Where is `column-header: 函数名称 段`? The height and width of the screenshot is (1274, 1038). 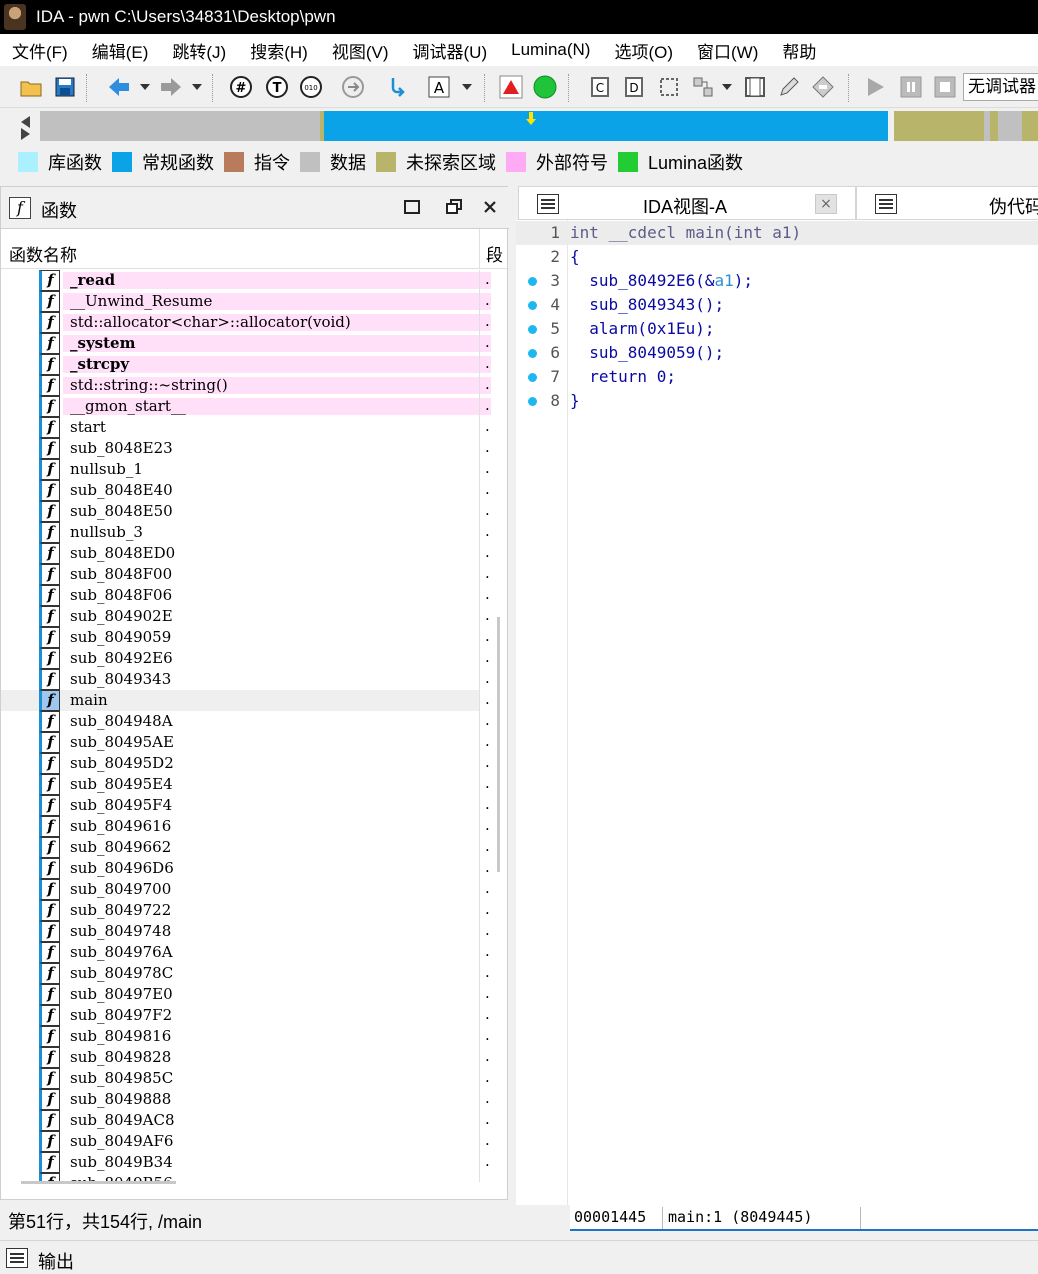 column-header: 函数名称 段 is located at coordinates (254, 249).